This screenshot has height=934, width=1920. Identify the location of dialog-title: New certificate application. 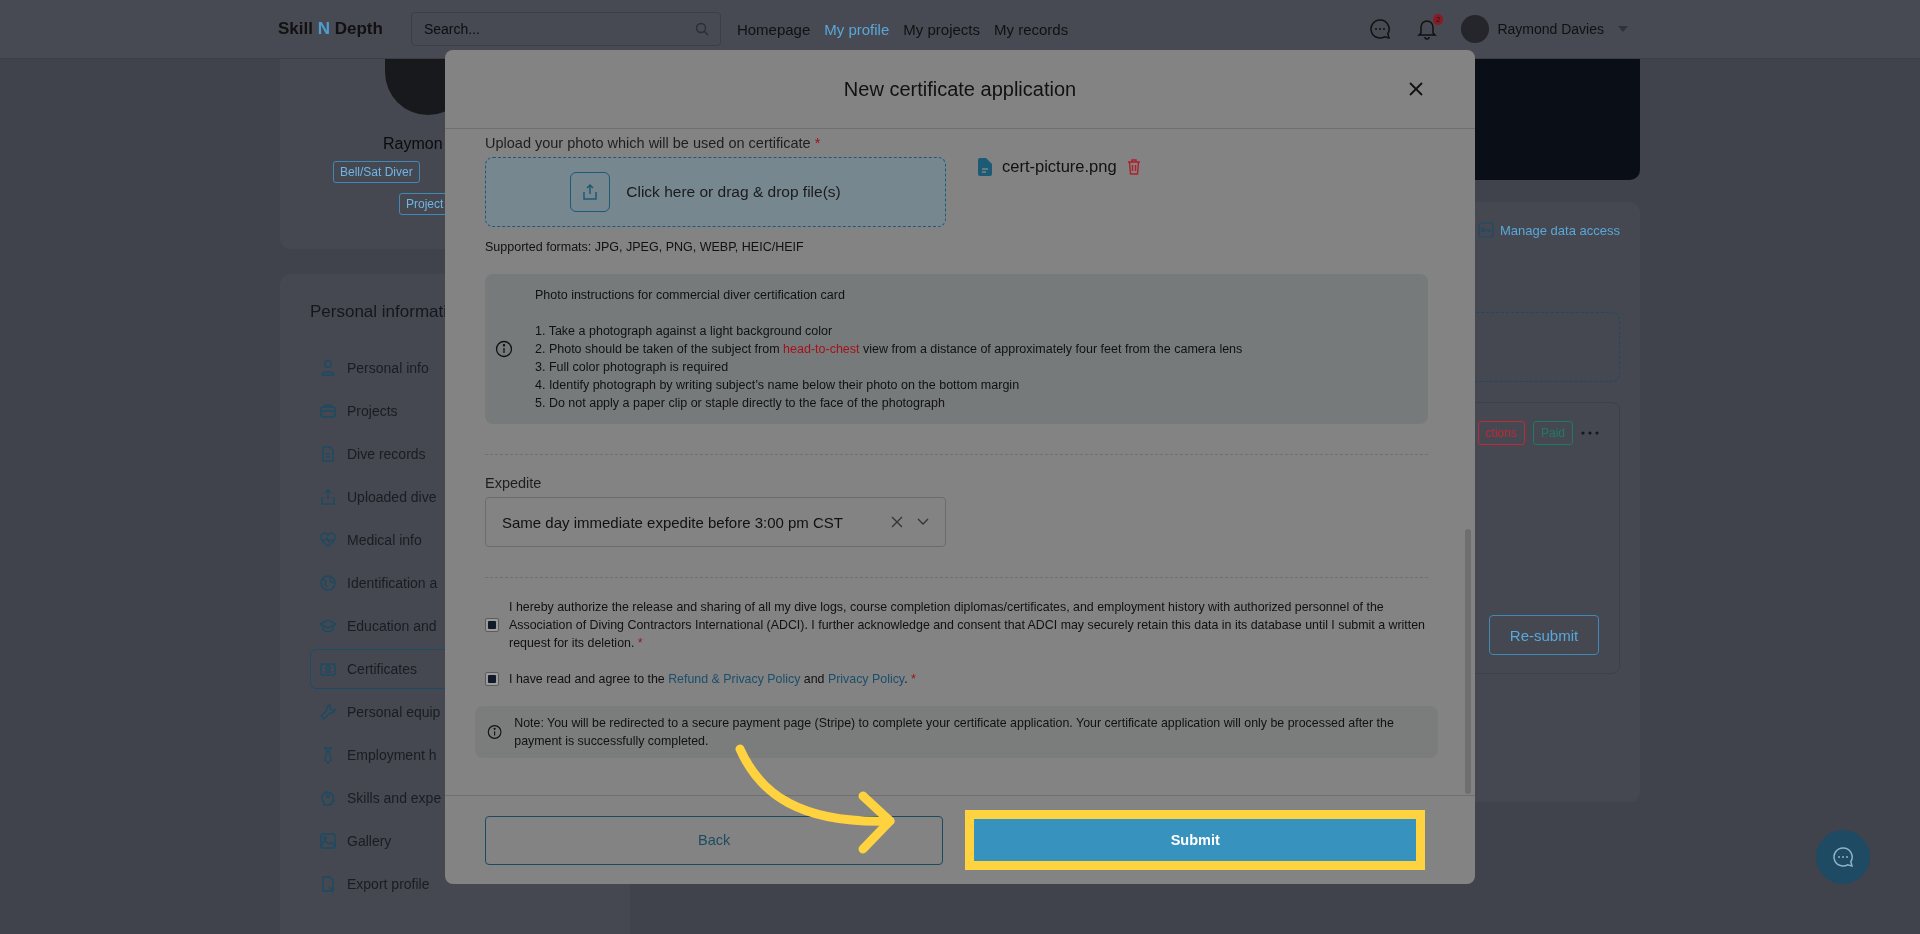
(960, 89).